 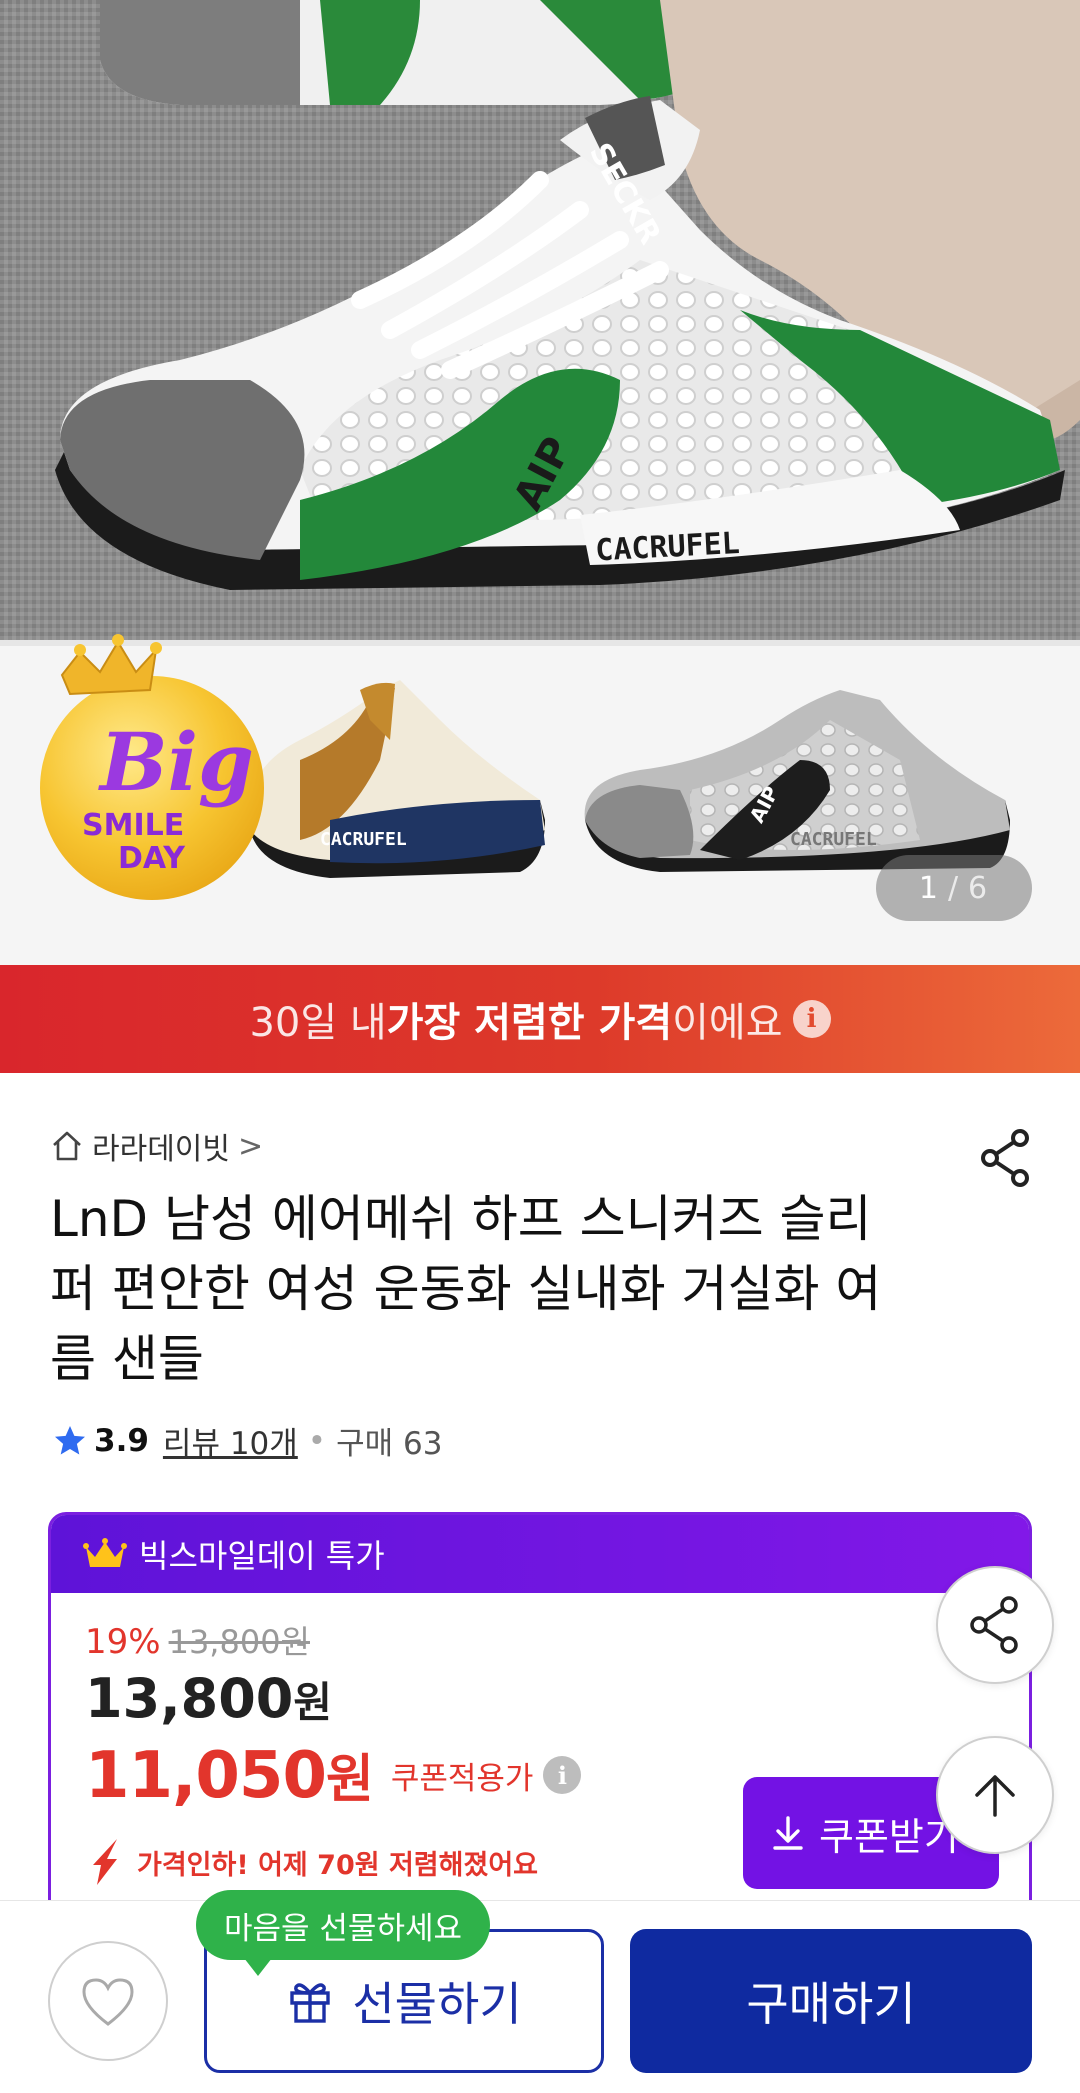 What do you see at coordinates (929, 888) in the screenshot?
I see `image-counter-current: 1` at bounding box center [929, 888].